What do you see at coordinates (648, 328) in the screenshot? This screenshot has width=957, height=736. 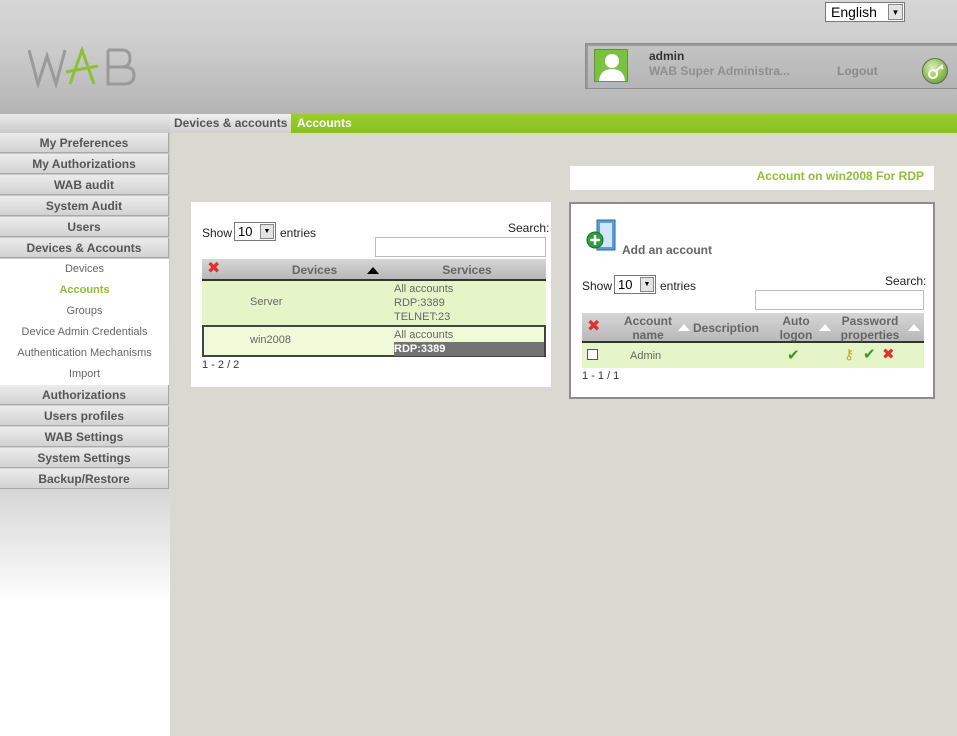 I see `column-account-name: Account name` at bounding box center [648, 328].